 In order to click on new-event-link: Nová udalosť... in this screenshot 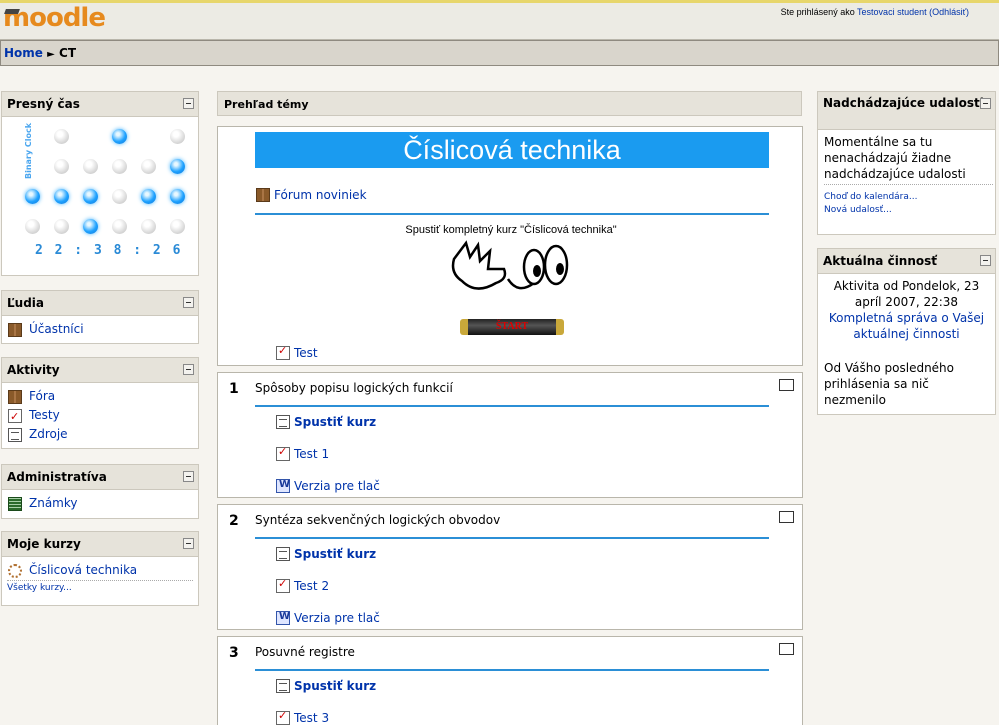, I will do `click(858, 210)`.